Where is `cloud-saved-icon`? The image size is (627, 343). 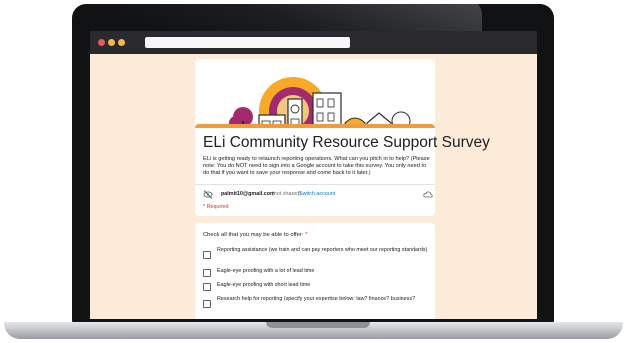 cloud-saved-icon is located at coordinates (428, 194).